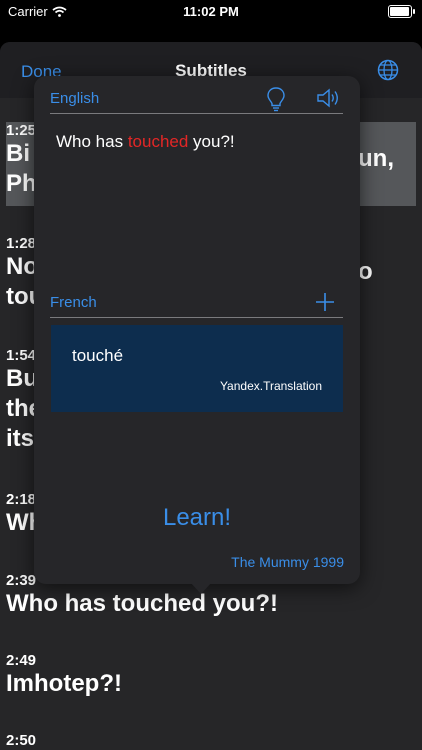 The height and width of the screenshot is (750, 422). Describe the element at coordinates (21, 130) in the screenshot. I see `subtitle-timestamp: 1:25` at that location.